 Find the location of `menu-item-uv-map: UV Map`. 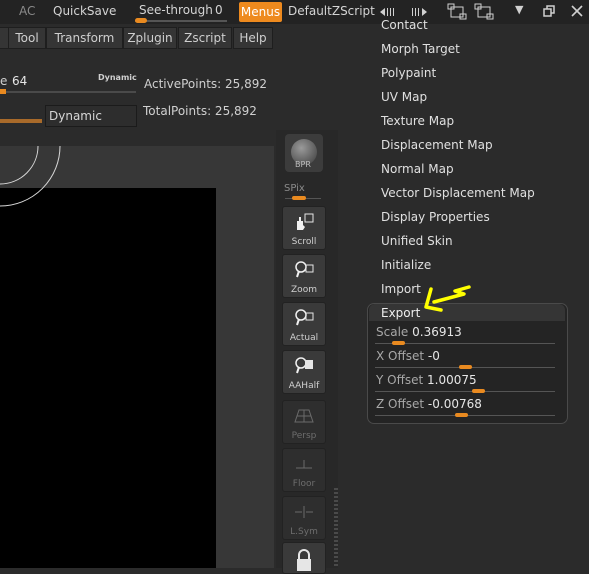

menu-item-uv-map: UV Map is located at coordinates (404, 97).